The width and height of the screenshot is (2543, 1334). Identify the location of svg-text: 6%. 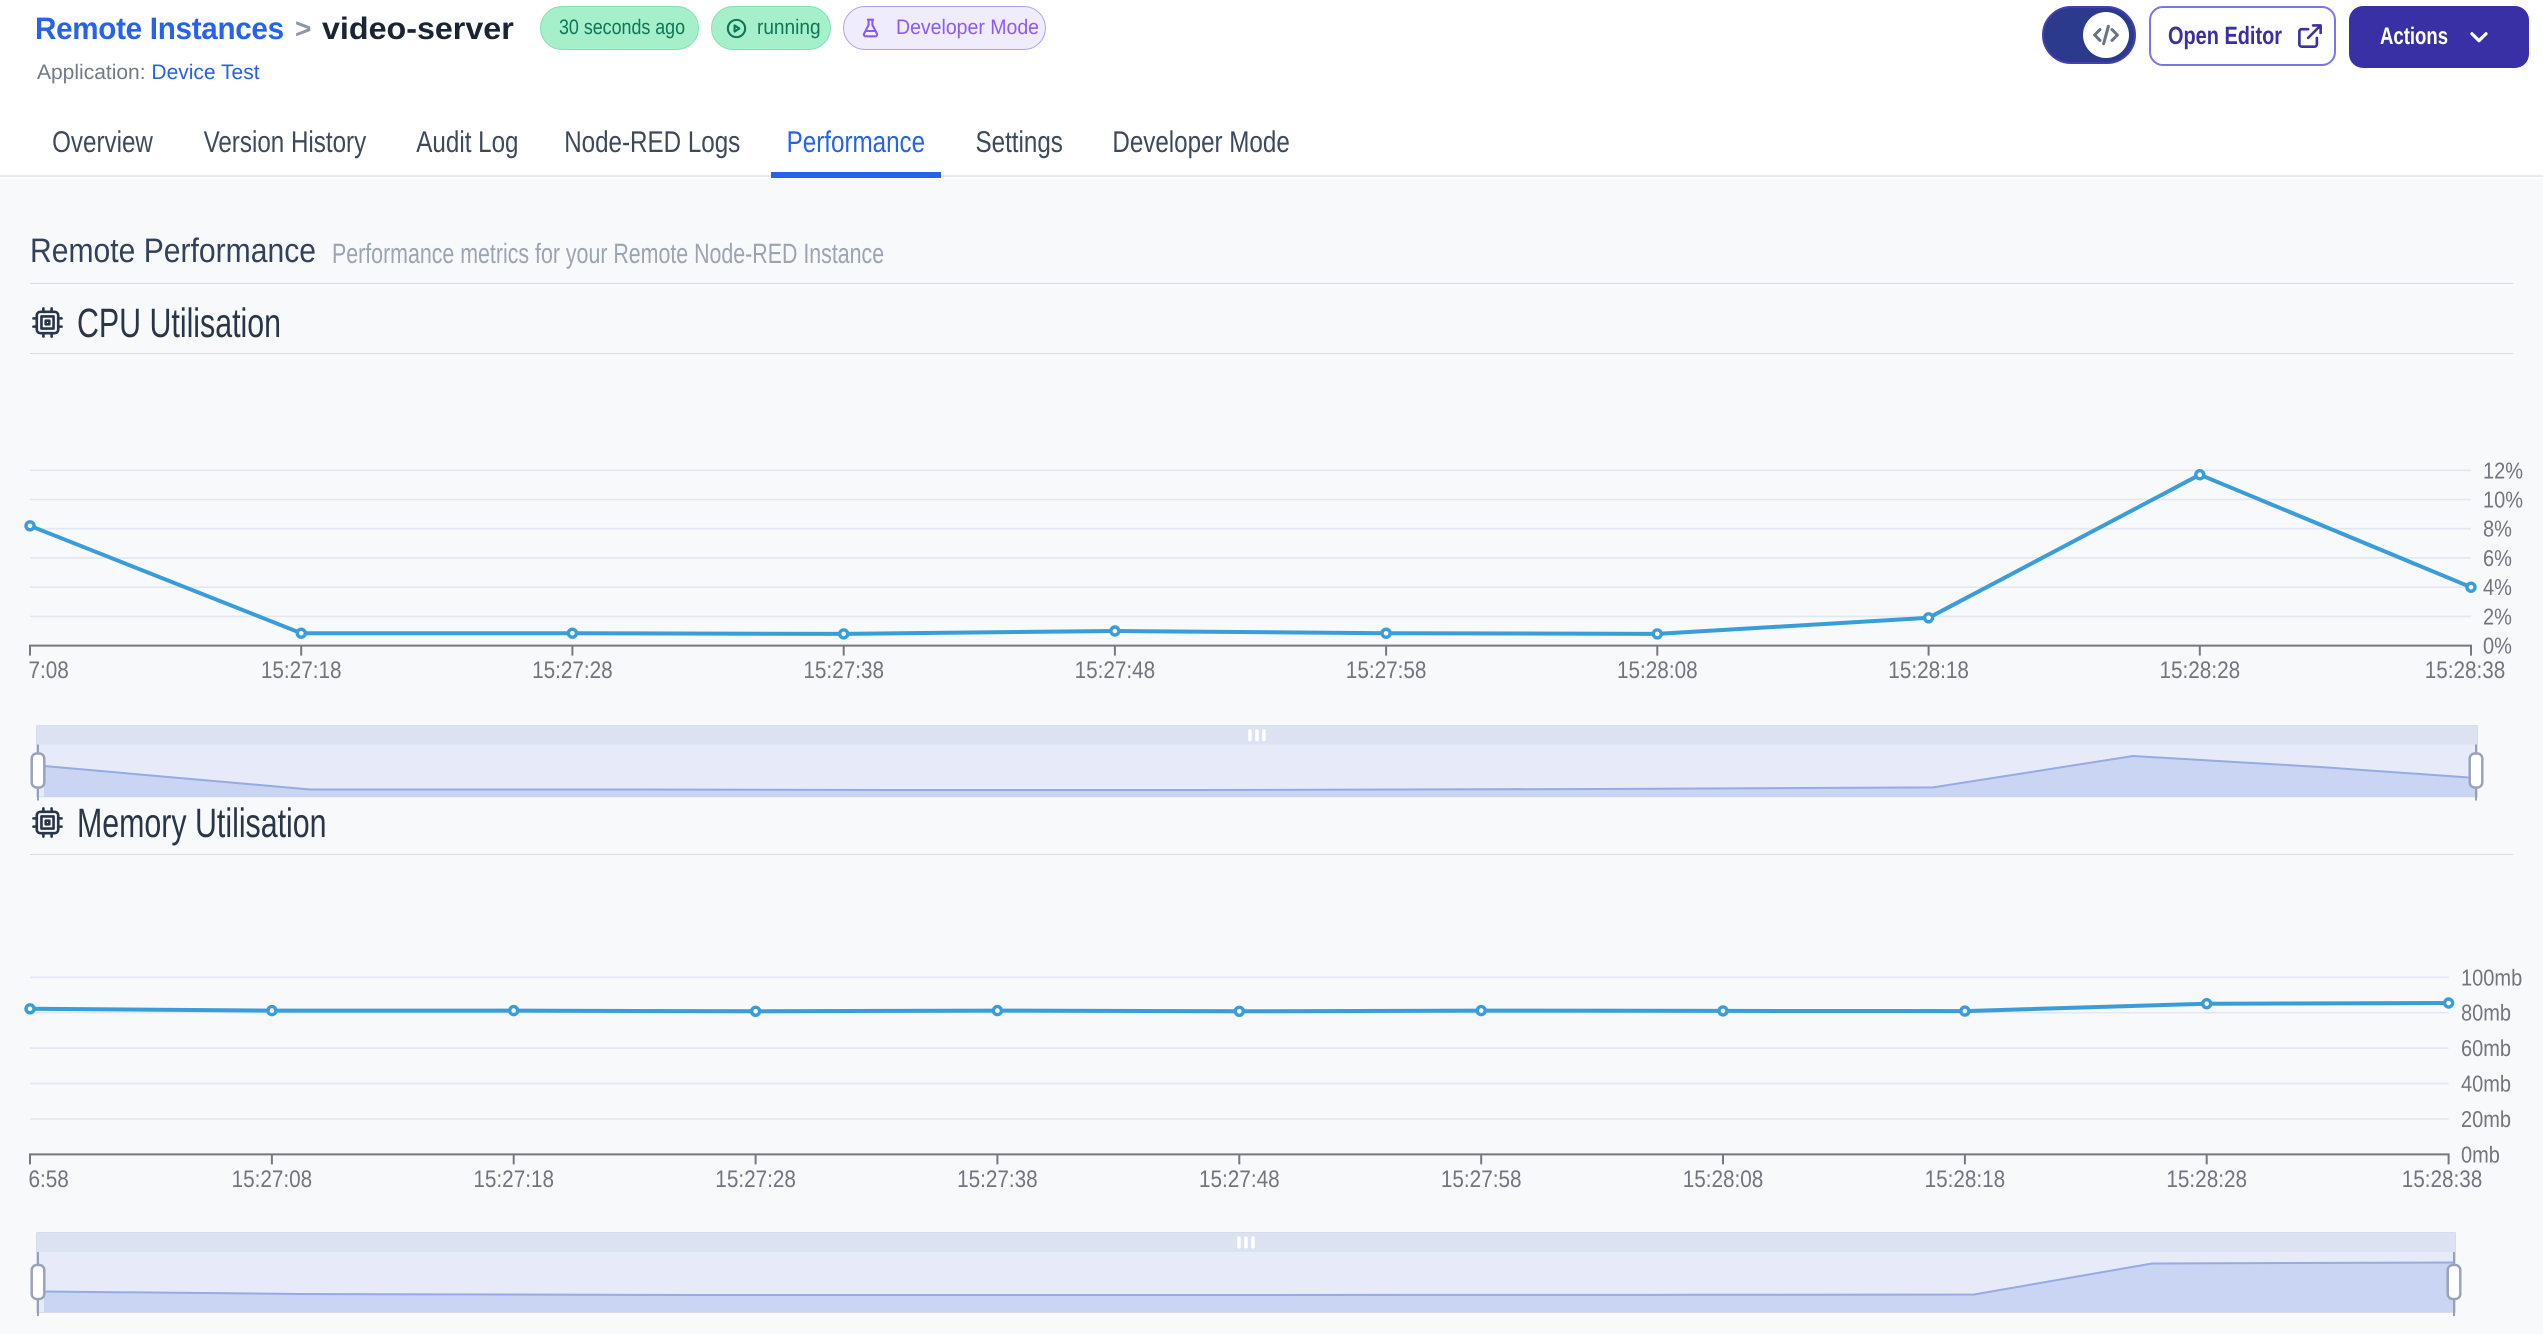
(2497, 558).